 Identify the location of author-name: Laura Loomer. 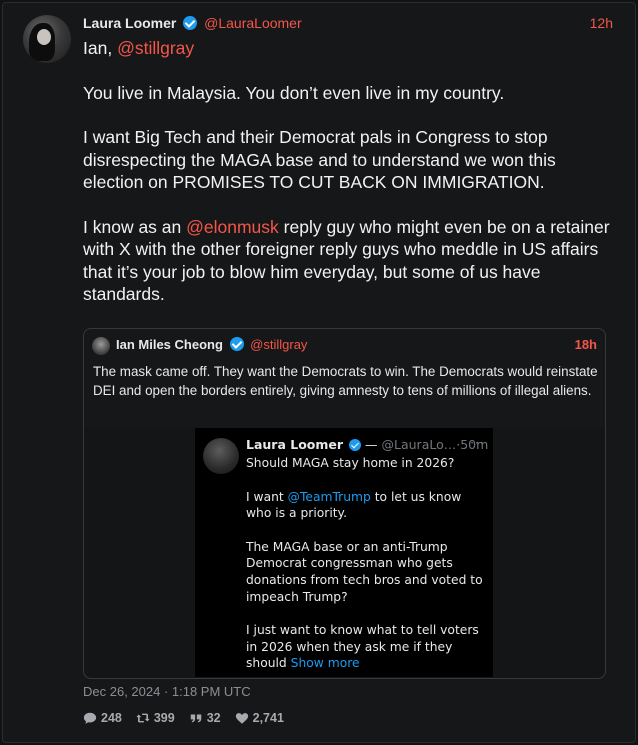
(129, 23).